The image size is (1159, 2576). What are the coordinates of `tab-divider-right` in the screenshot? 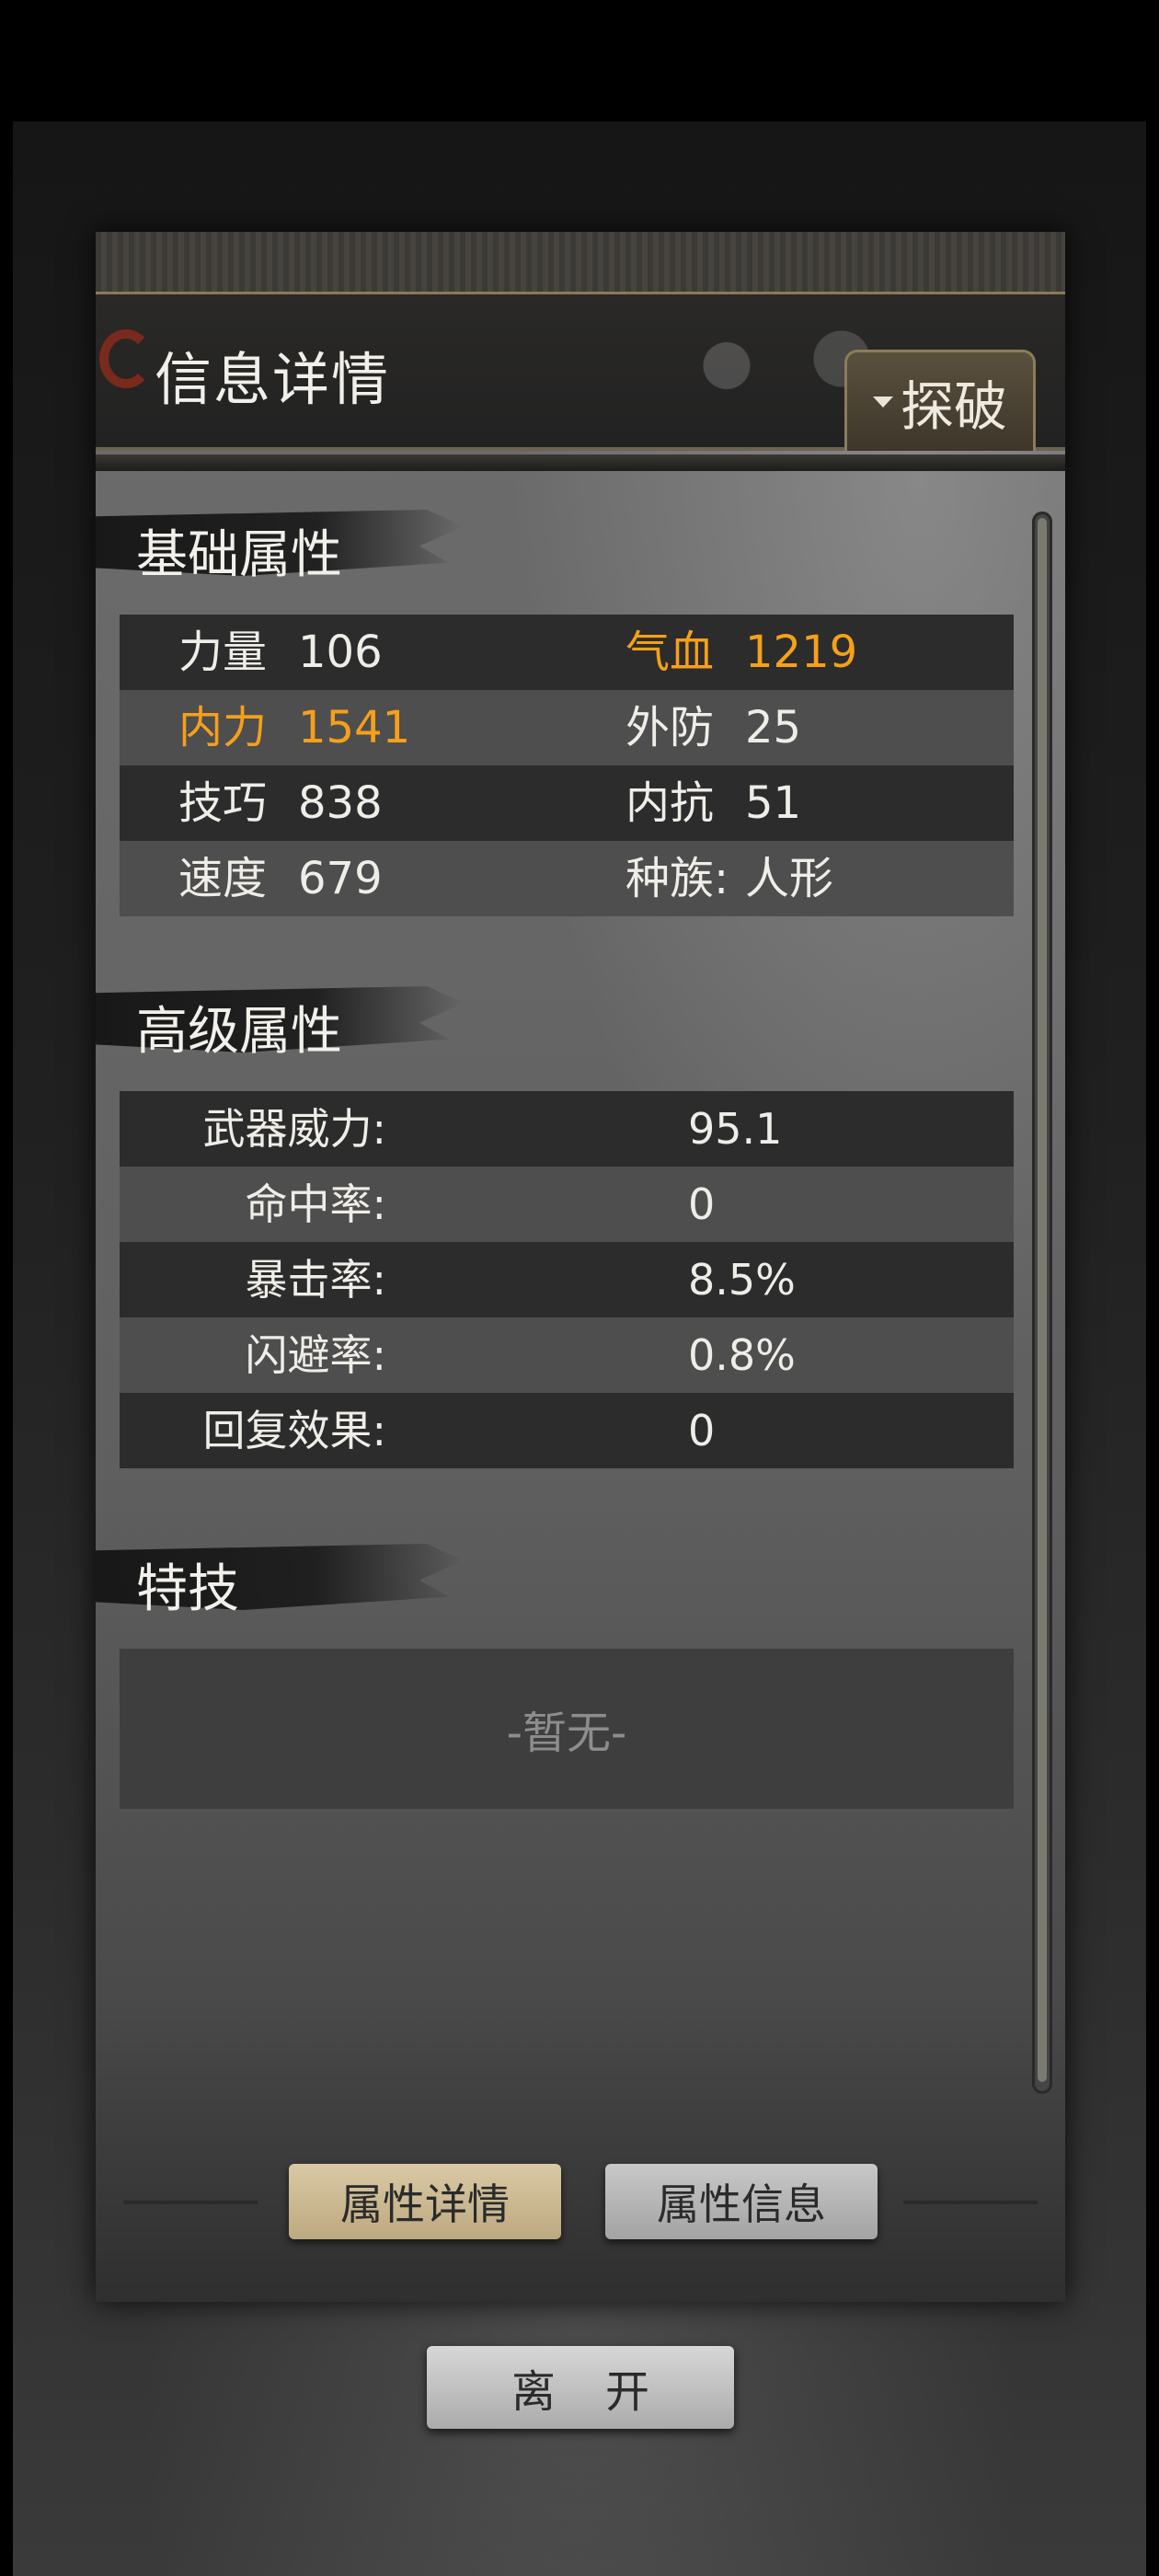 It's located at (970, 2202).